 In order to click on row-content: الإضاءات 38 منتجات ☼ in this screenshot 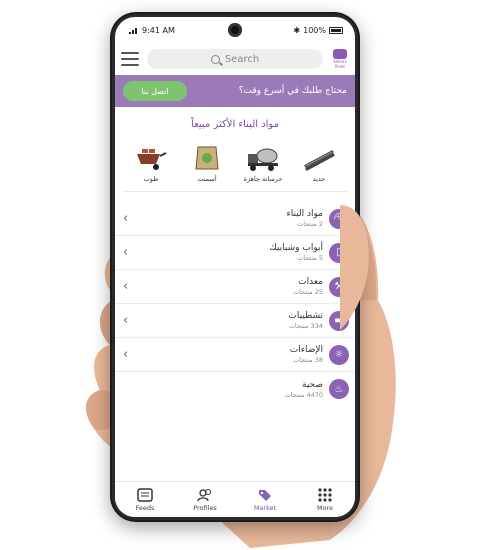, I will do `click(319, 354)`.